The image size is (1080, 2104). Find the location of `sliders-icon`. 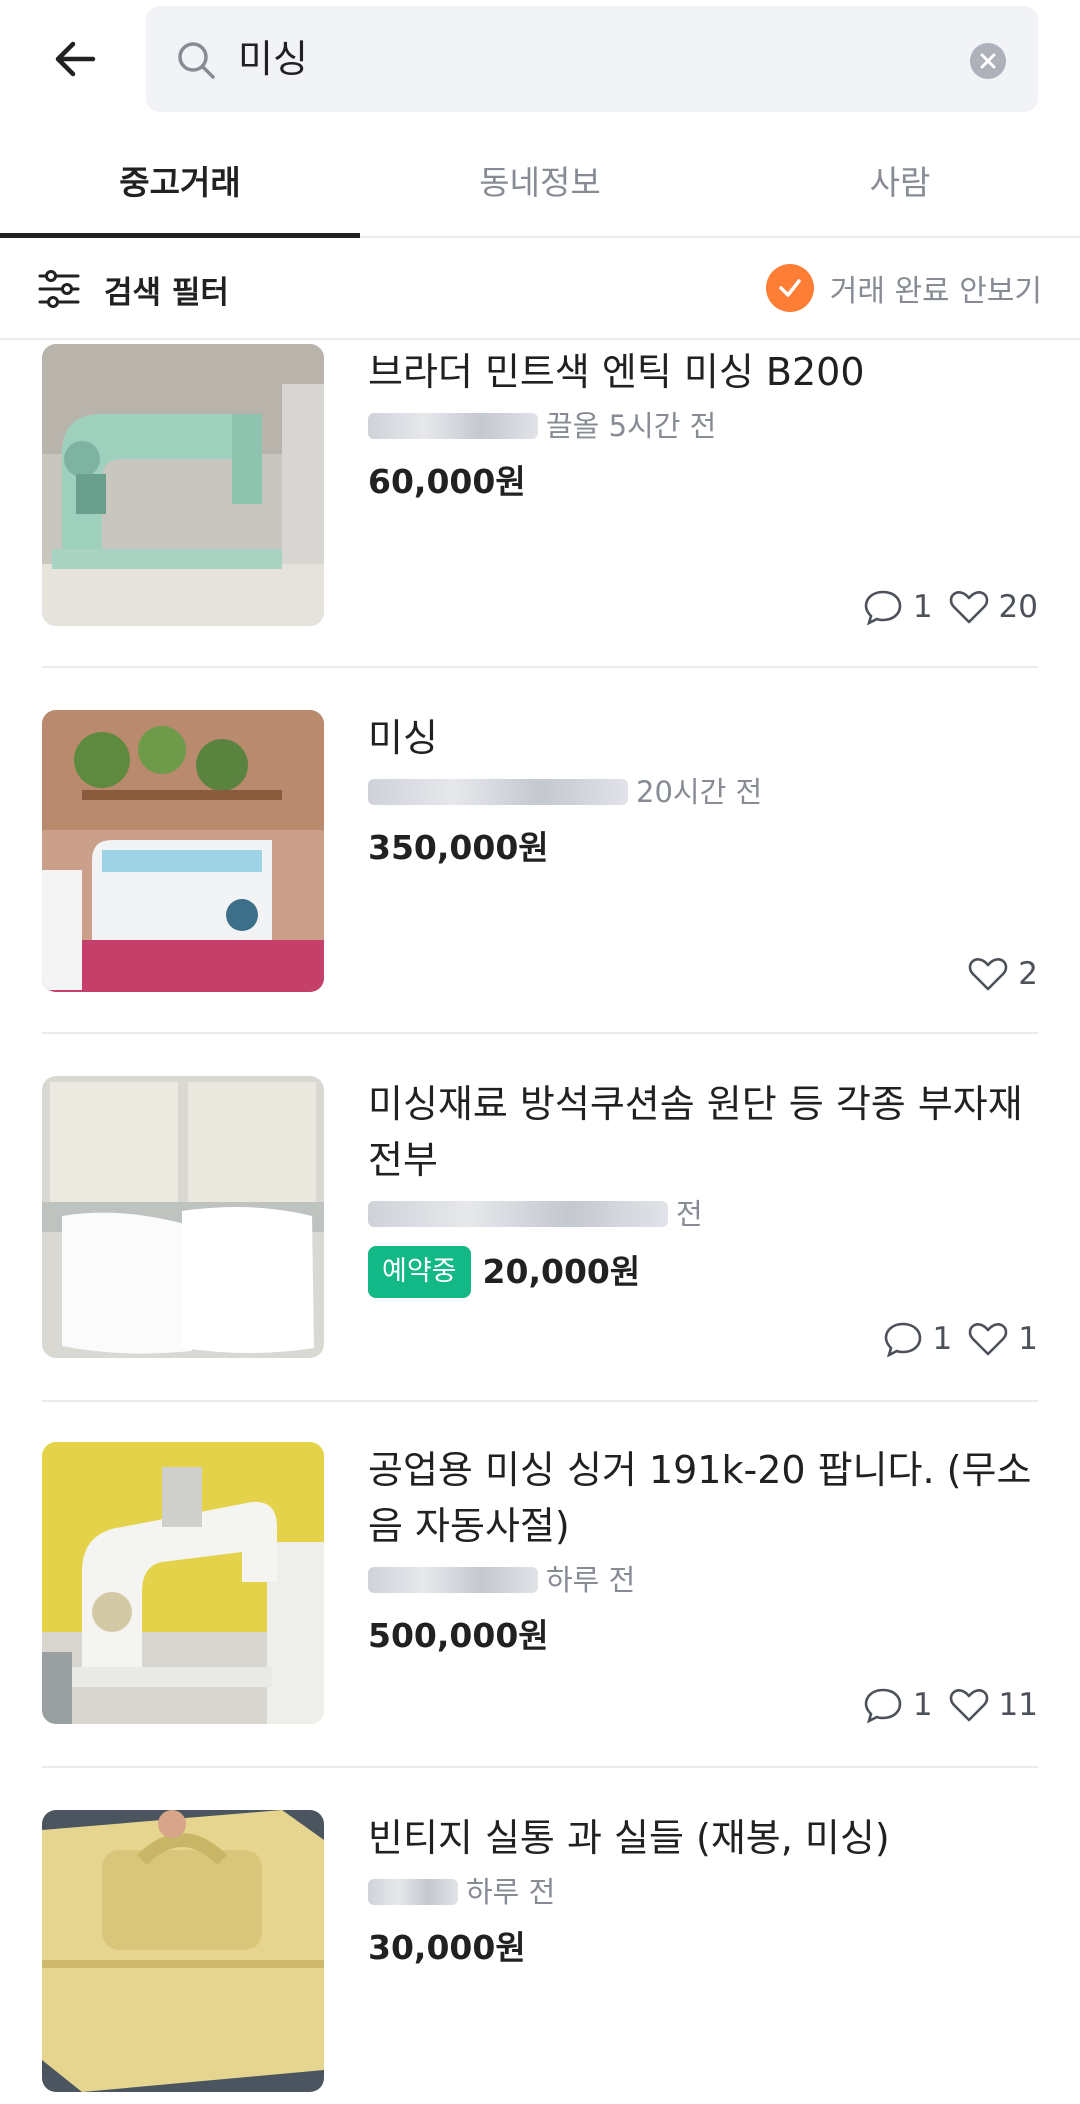

sliders-icon is located at coordinates (59, 289).